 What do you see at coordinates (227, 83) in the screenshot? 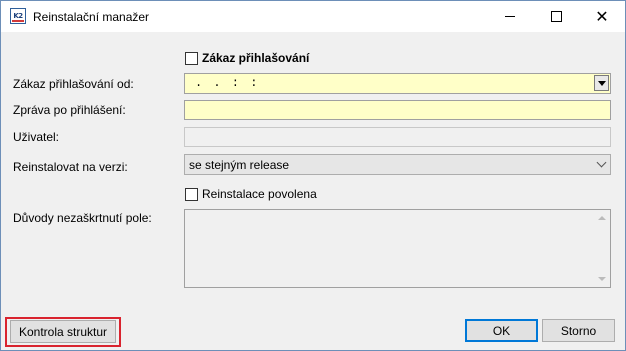
I see `zakaz-od-value: . . : :` at bounding box center [227, 83].